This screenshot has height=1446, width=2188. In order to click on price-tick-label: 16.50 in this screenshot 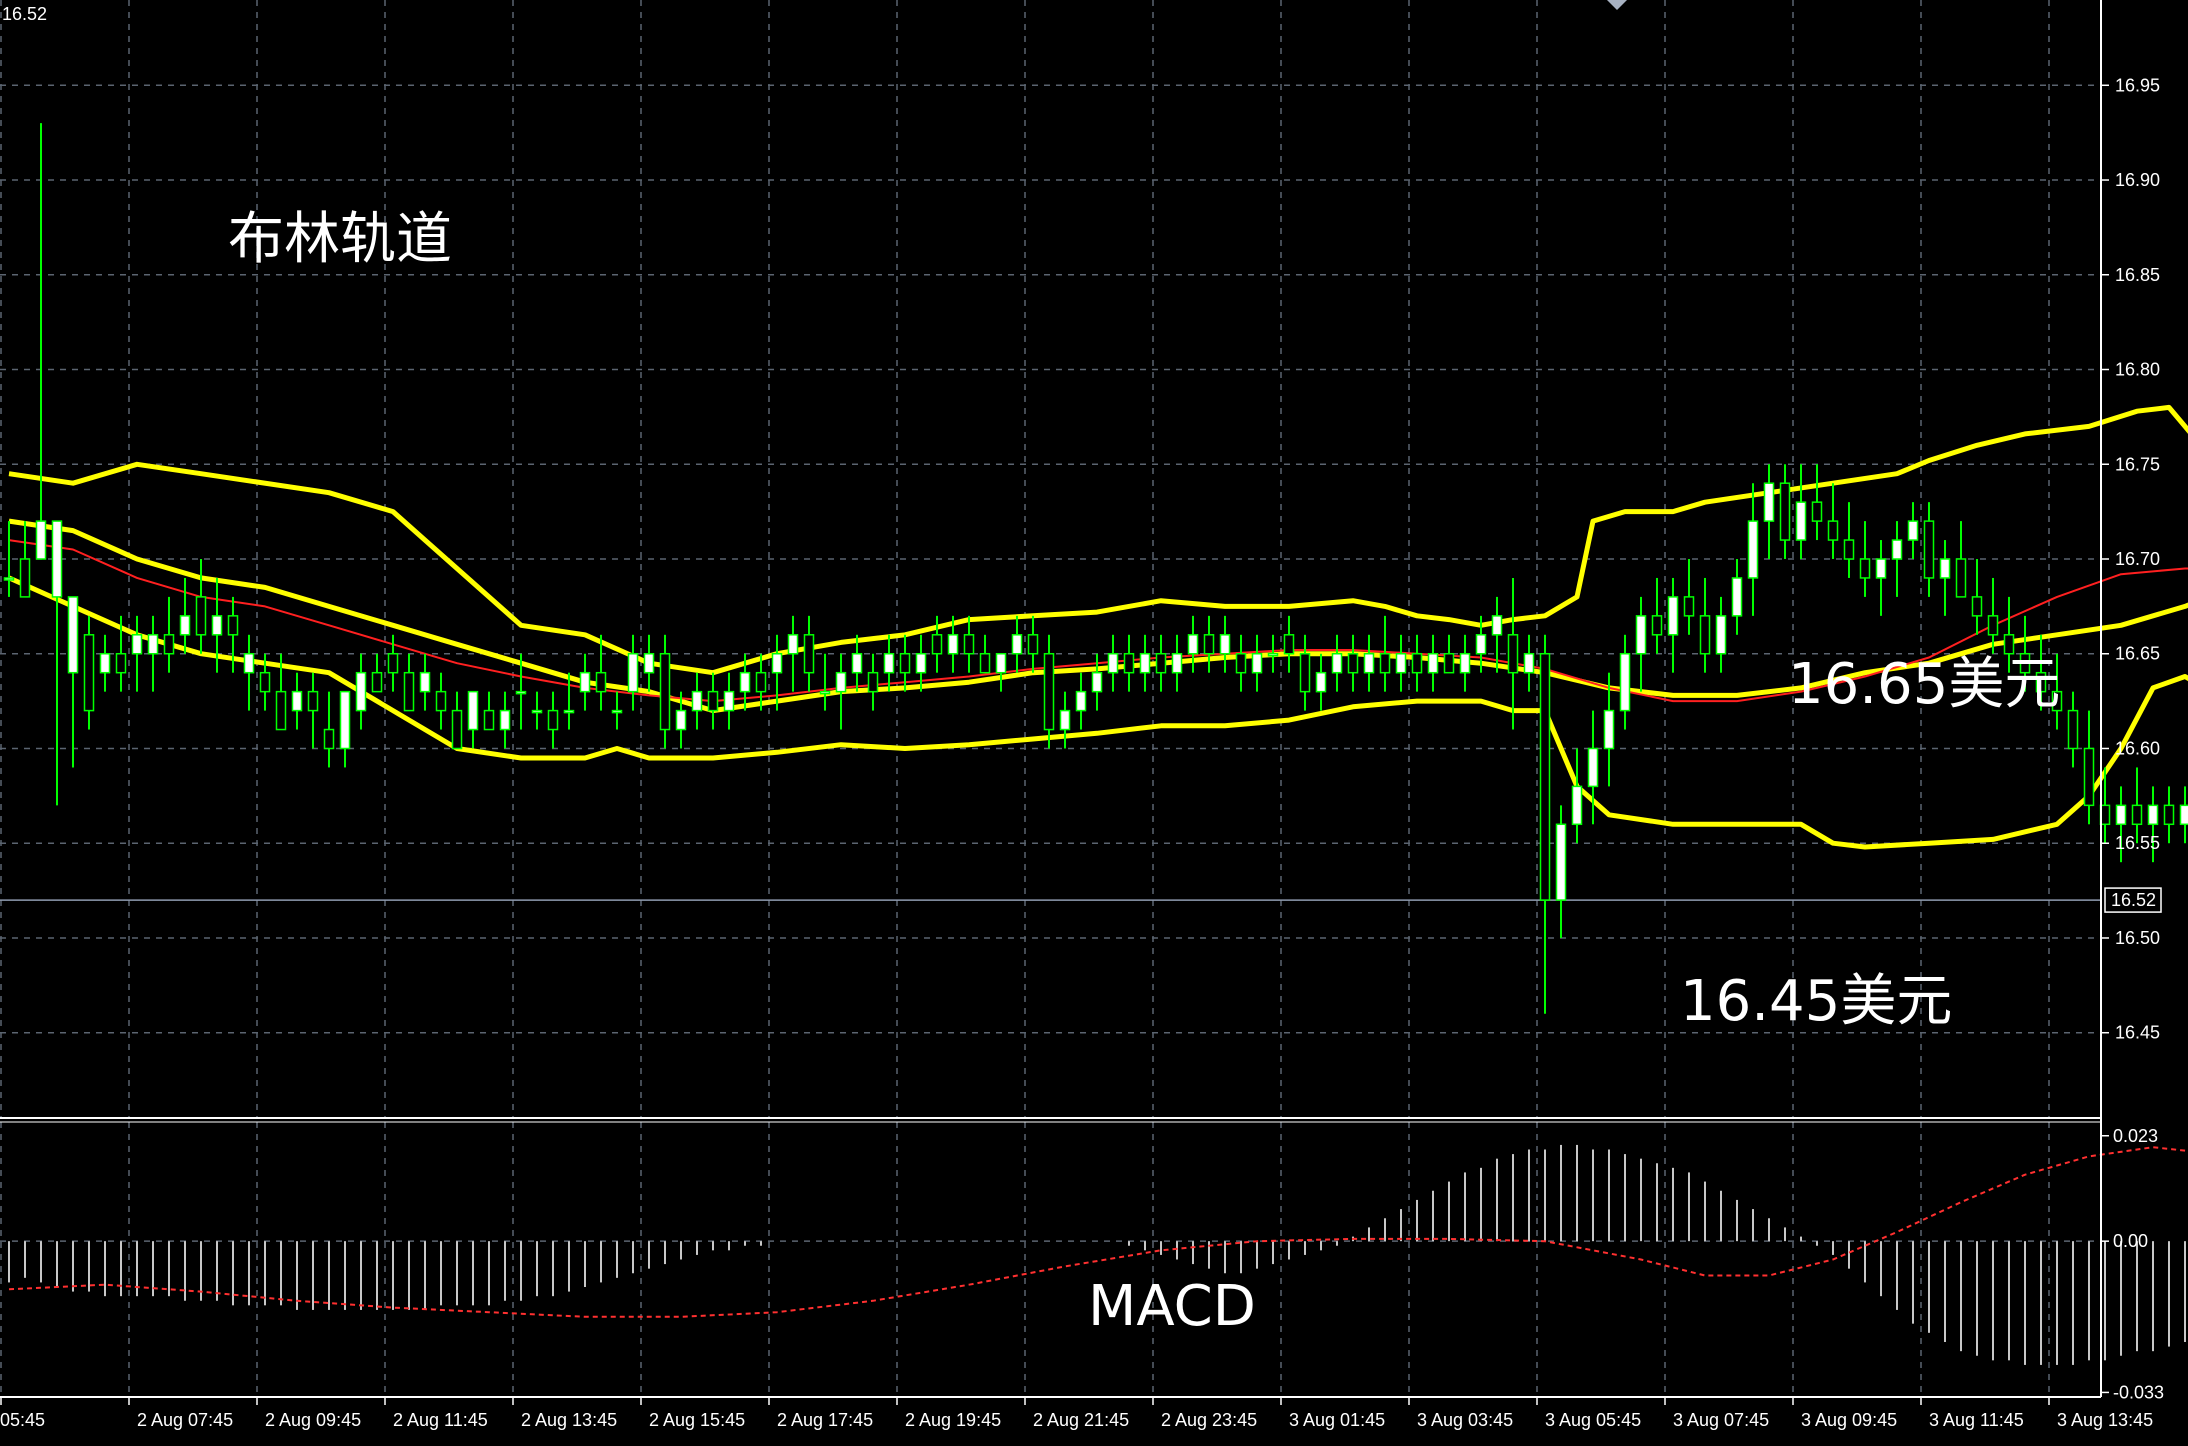, I will do `click(2137, 938)`.